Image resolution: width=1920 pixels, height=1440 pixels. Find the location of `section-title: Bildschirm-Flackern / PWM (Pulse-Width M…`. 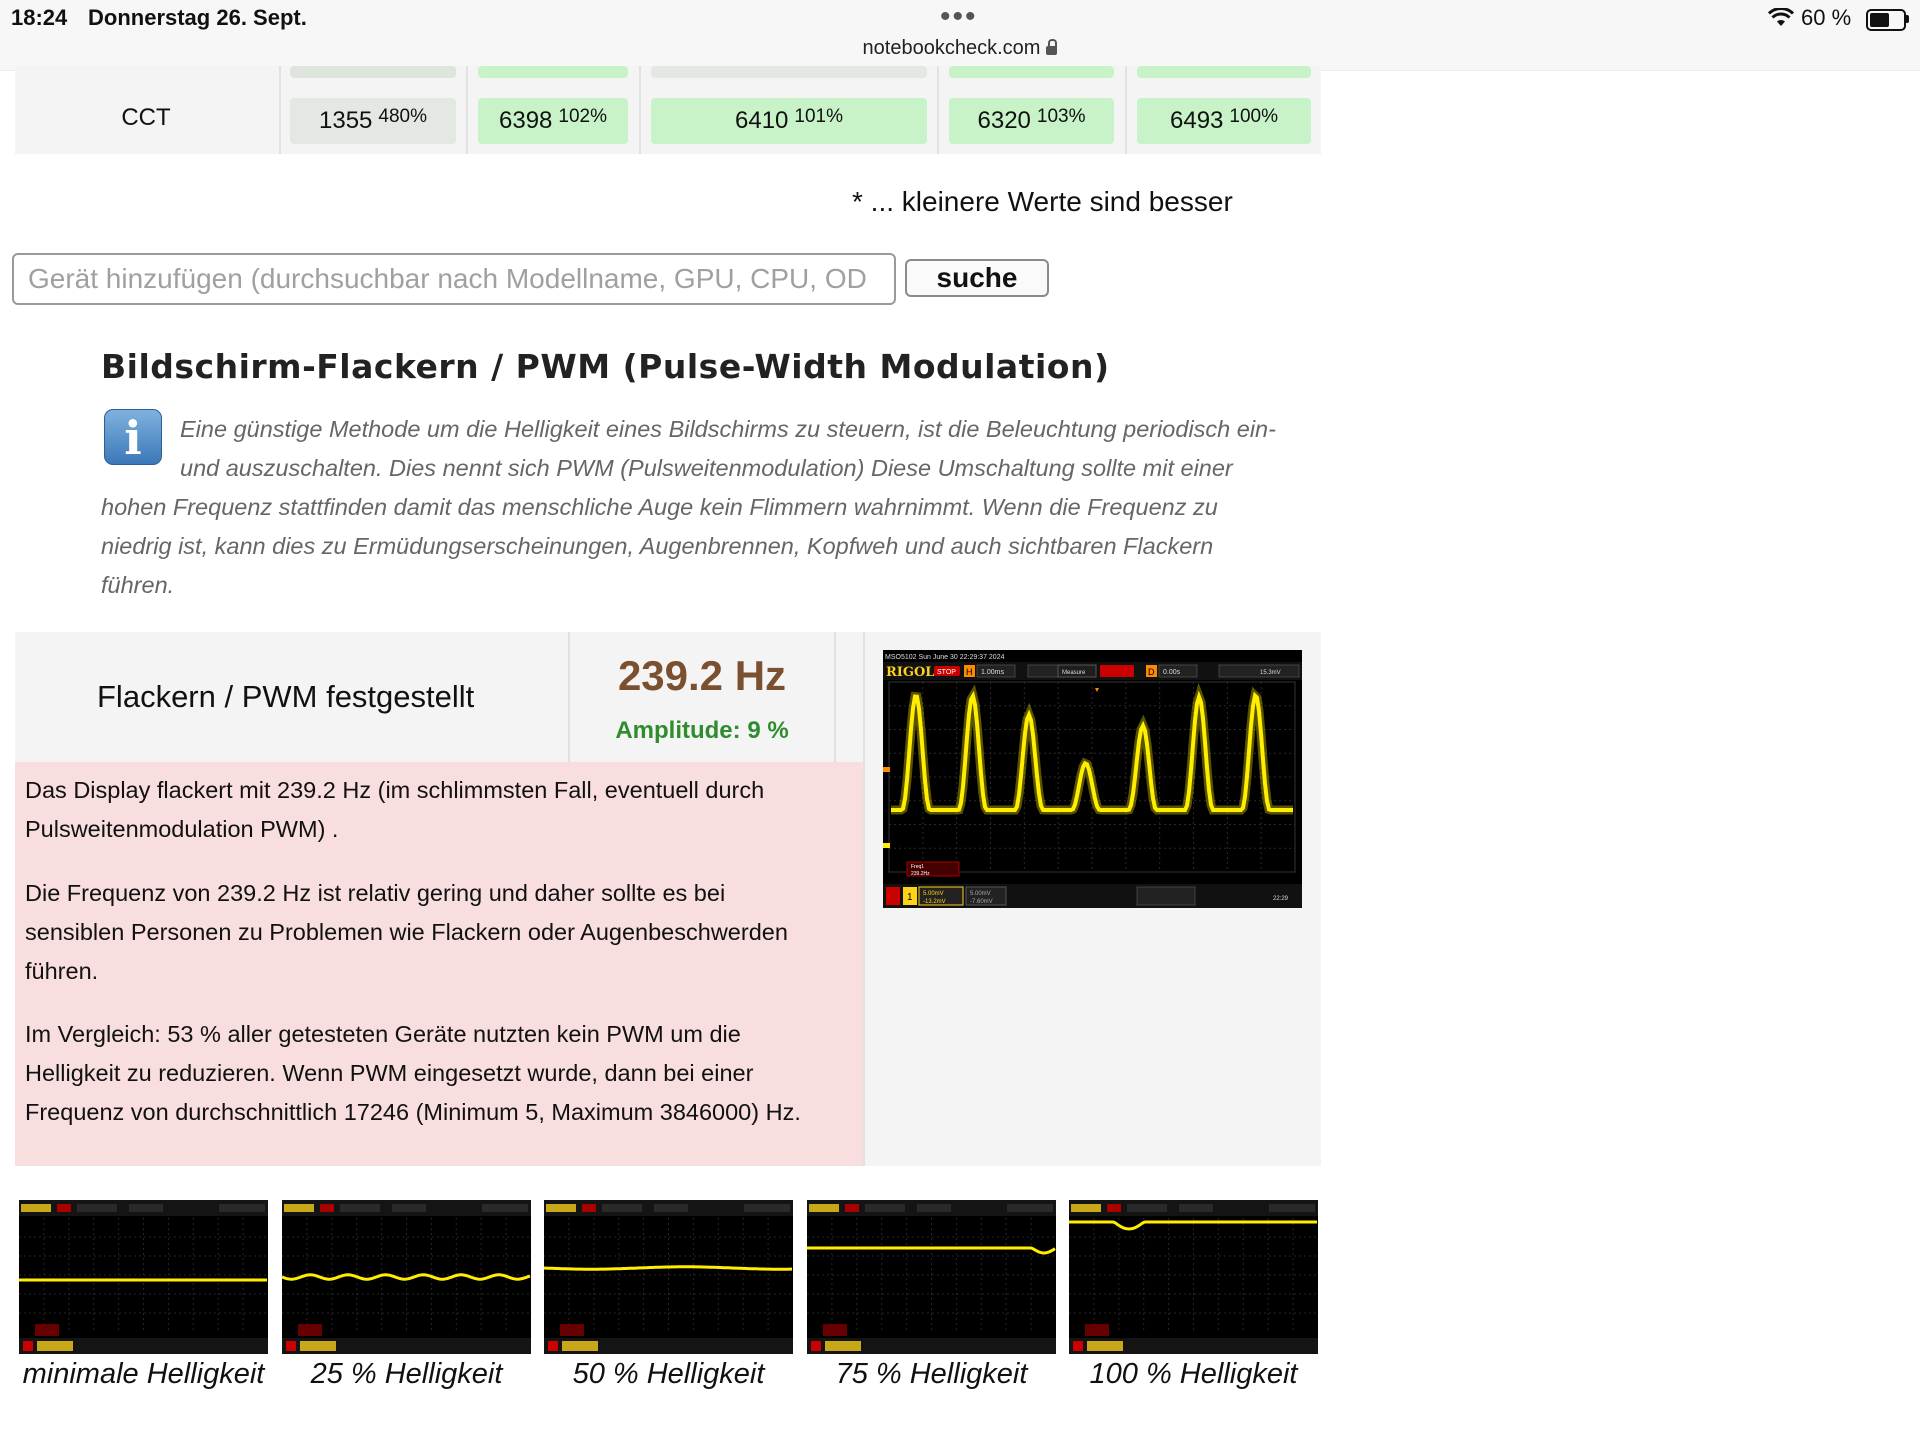

section-title: Bildschirm-Flackern / PWM (Pulse-Width M… is located at coordinates (605, 366).